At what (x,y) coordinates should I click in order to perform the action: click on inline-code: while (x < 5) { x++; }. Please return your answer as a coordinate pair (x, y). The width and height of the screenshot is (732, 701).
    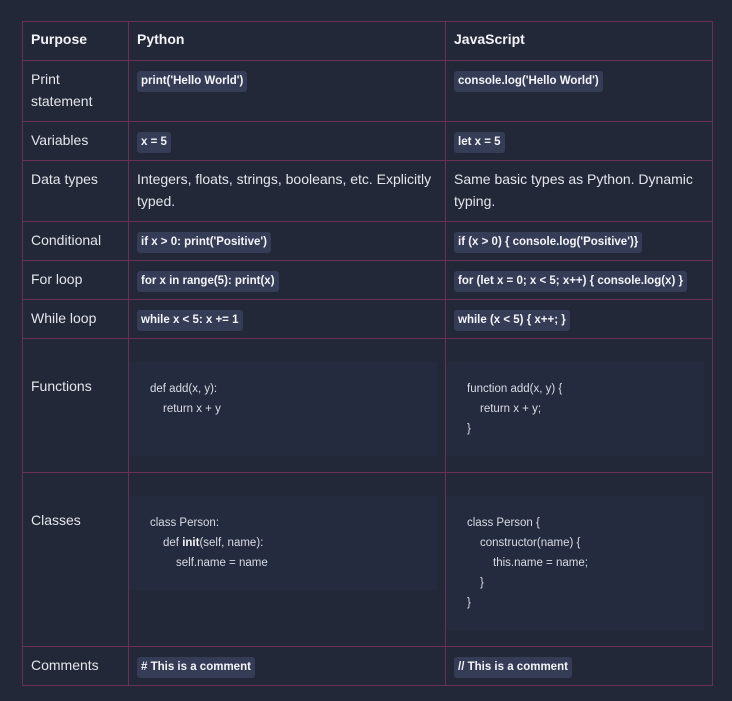
    Looking at the image, I should click on (512, 320).